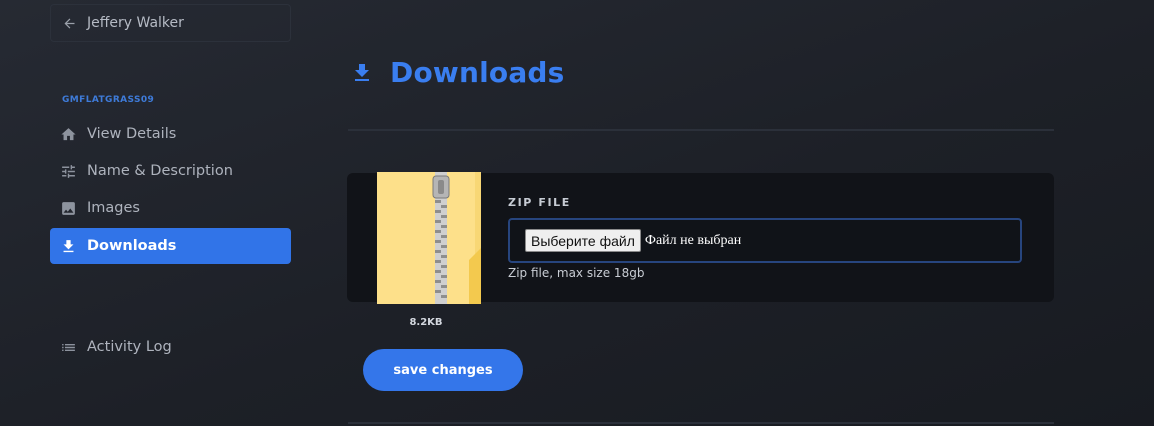 This screenshot has width=1154, height=426. Describe the element at coordinates (426, 322) in the screenshot. I see `file-size: 8.2KB` at that location.